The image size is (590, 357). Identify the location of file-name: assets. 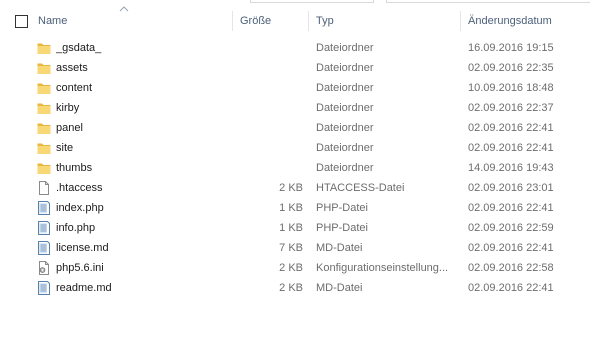
(72, 68).